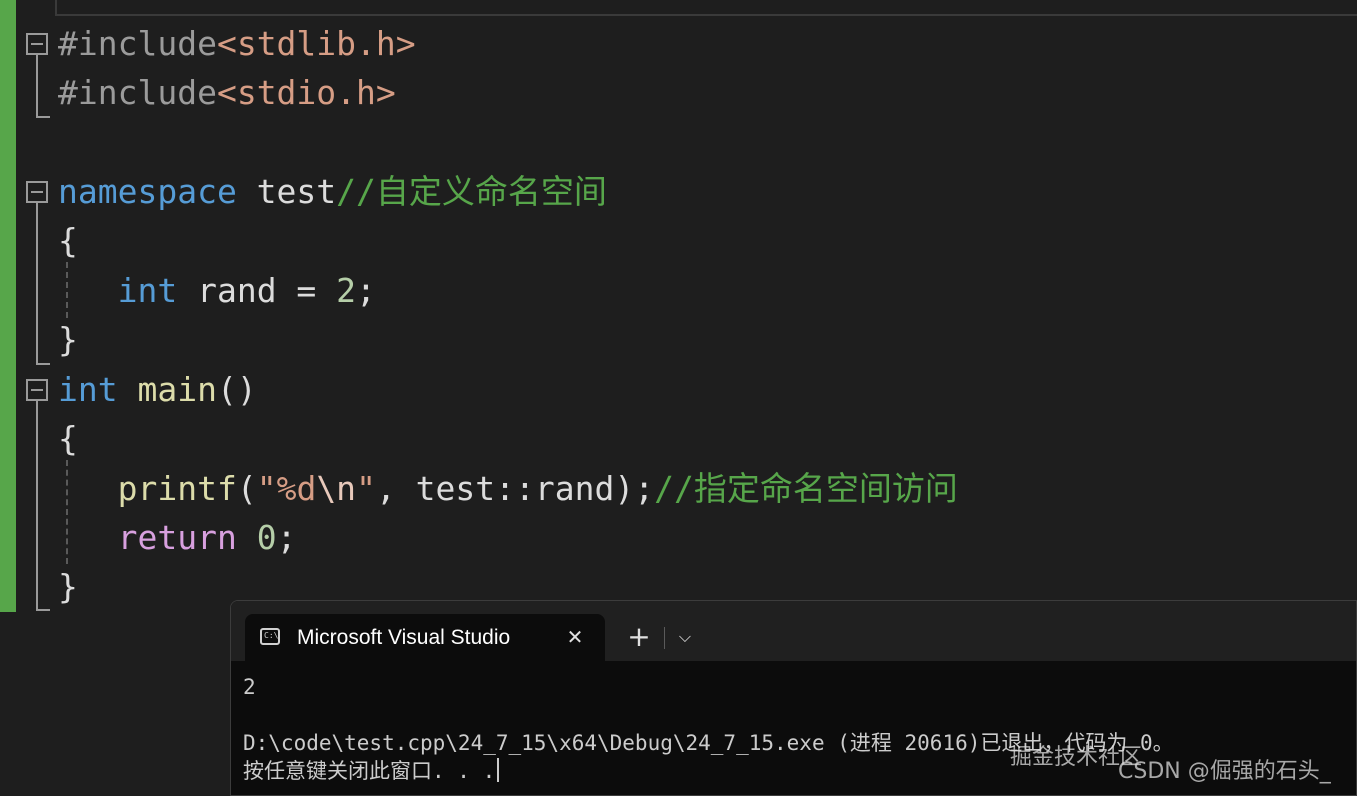 Image resolution: width=1357 pixels, height=796 pixels. What do you see at coordinates (177, 488) in the screenshot?
I see `code-token: printf` at bounding box center [177, 488].